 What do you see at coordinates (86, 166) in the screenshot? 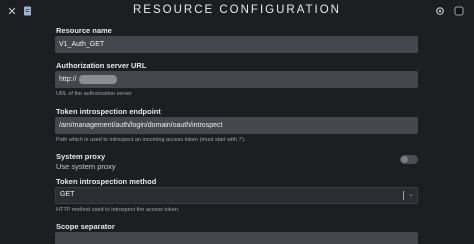
I see `system-proxy-description: Use system proxy` at bounding box center [86, 166].